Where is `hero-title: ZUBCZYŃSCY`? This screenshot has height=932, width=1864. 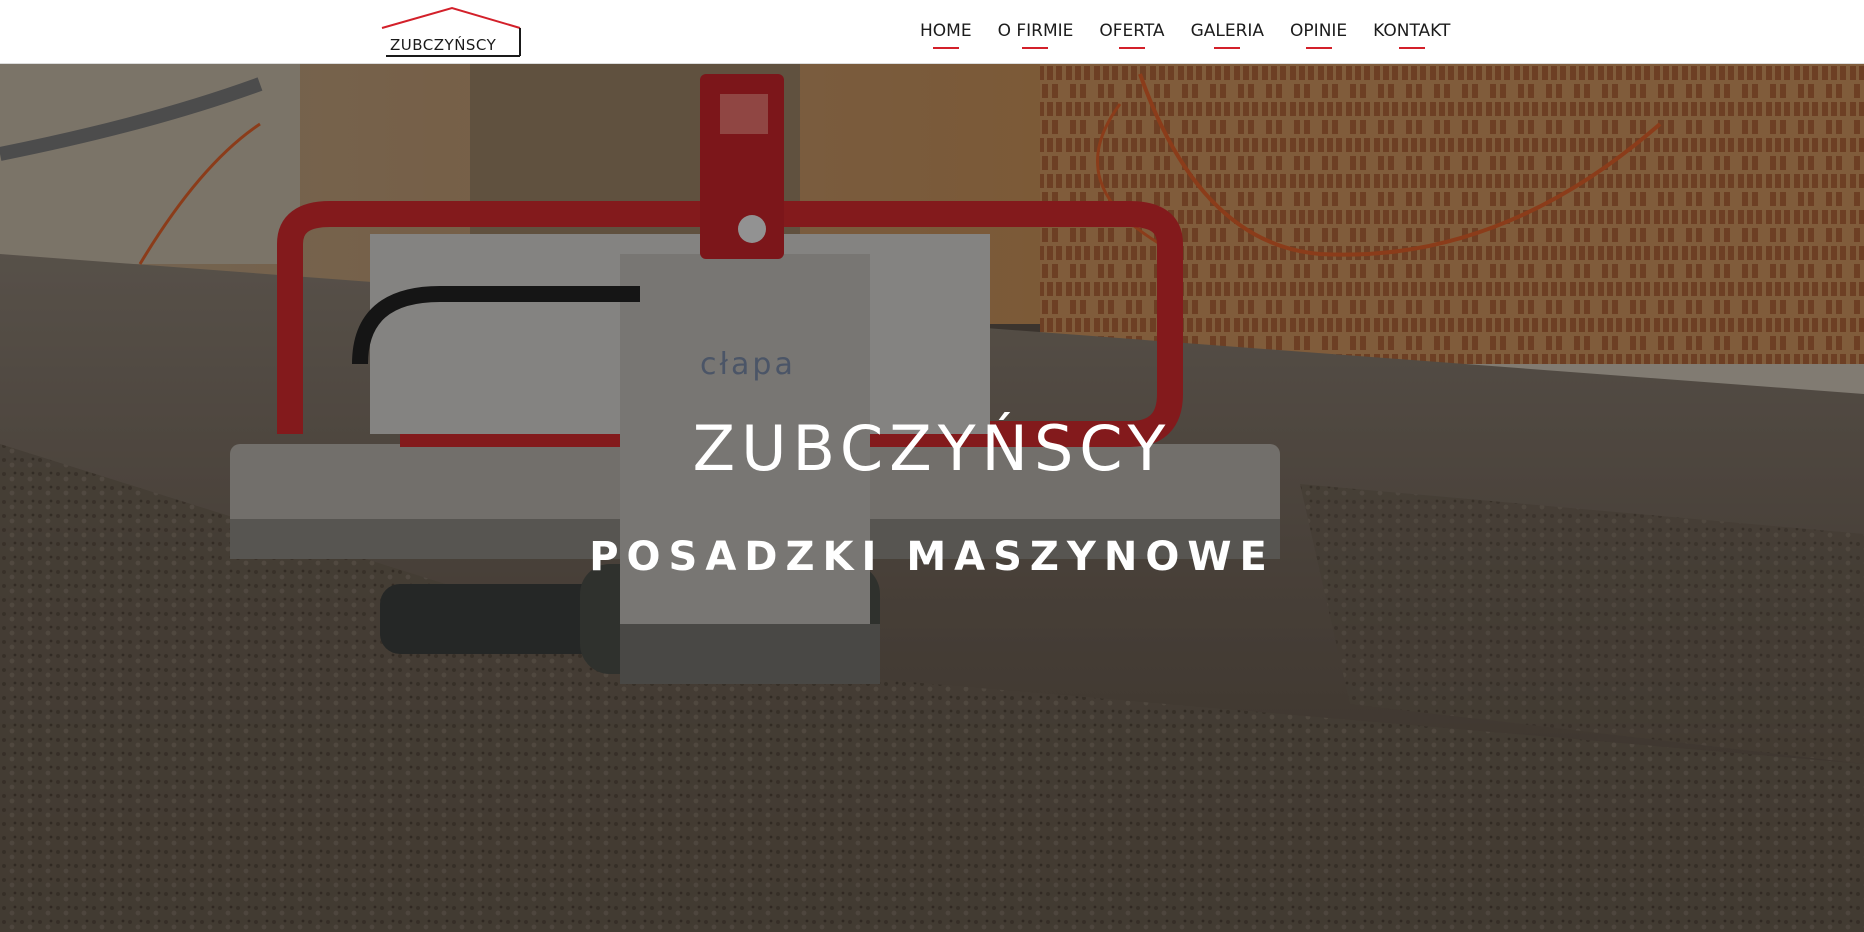
hero-title: ZUBCZYŃSCY is located at coordinates (932, 448).